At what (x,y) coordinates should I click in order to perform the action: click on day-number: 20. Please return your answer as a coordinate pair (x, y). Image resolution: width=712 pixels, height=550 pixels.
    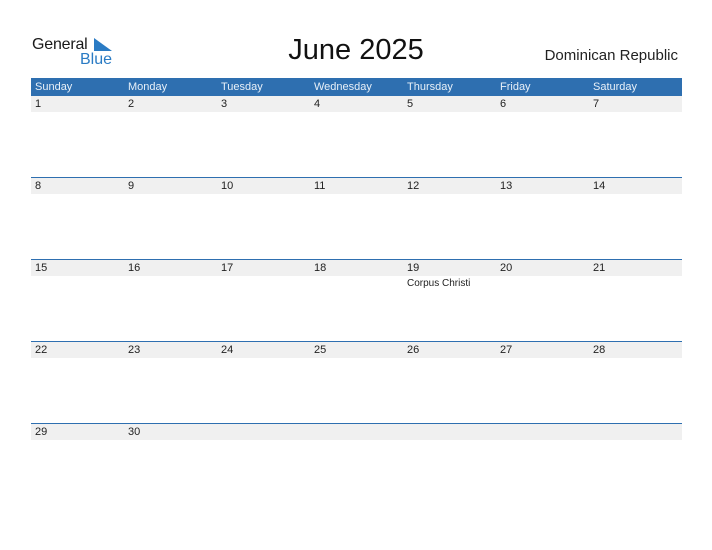
    Looking at the image, I should click on (506, 268).